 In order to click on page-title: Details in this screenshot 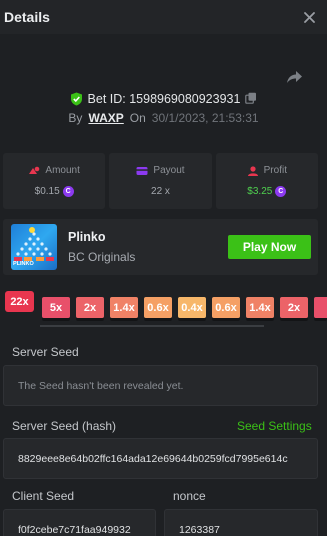, I will do `click(27, 17)`.